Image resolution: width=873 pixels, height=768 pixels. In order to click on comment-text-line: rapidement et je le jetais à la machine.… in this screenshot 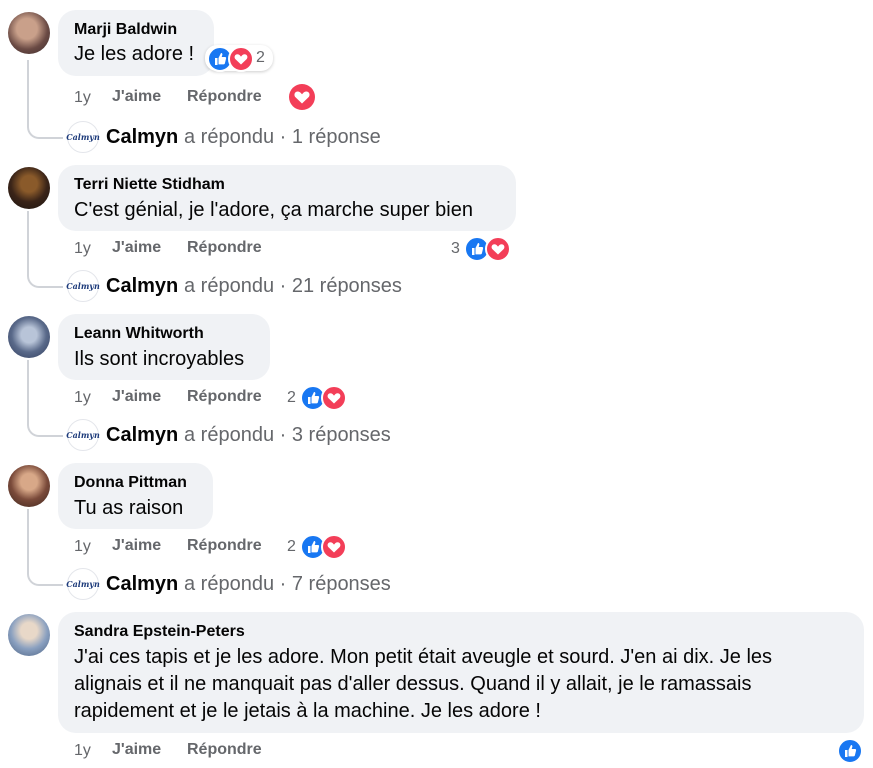, I will do `click(307, 711)`.